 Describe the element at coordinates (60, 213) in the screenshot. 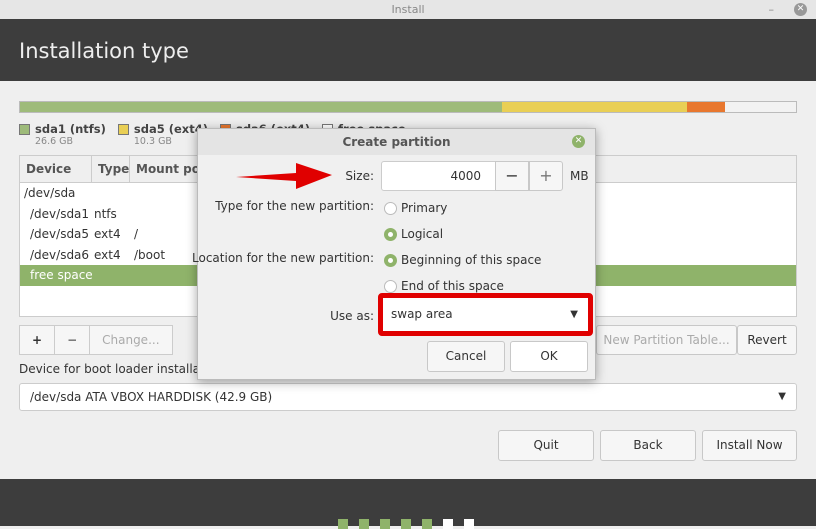

I see `cell-device: /dev/sda1` at that location.